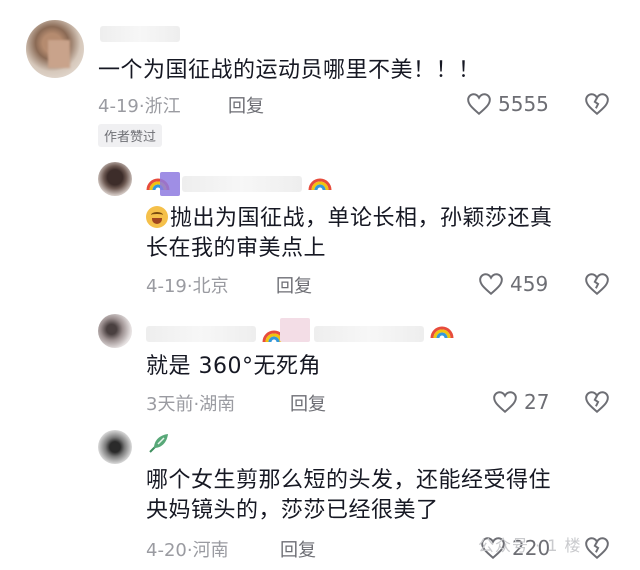 The height and width of the screenshot is (570, 640). I want to click on comment-date: 4-20, so click(166, 550).